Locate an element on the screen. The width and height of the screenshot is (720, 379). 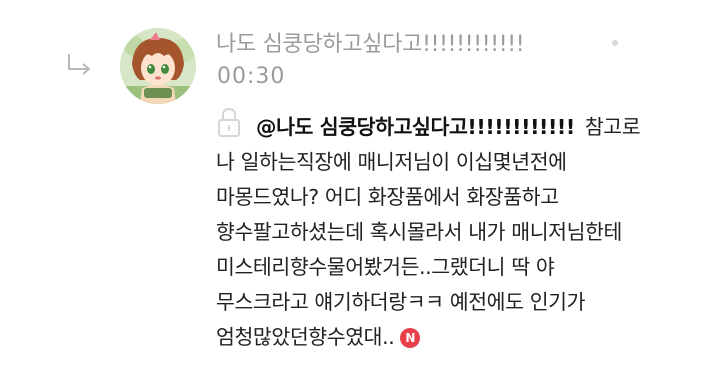
comment-line: 미스테리향수물어봤거든..그랬더니 딱 야 is located at coordinates (385, 267).